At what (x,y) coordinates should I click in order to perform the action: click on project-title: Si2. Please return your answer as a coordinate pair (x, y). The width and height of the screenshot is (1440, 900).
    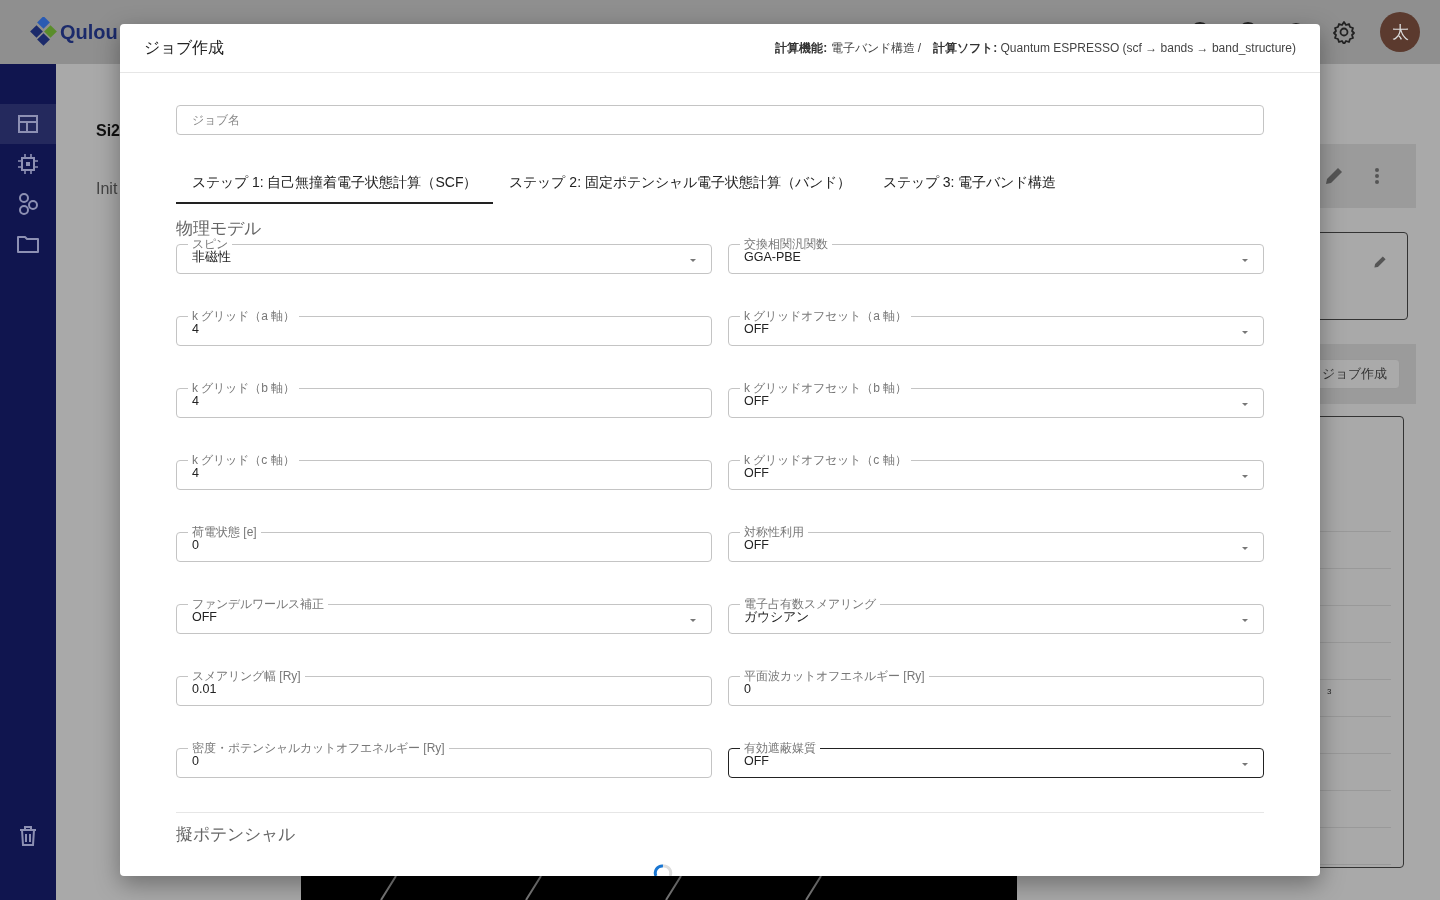
    Looking at the image, I should click on (108, 131).